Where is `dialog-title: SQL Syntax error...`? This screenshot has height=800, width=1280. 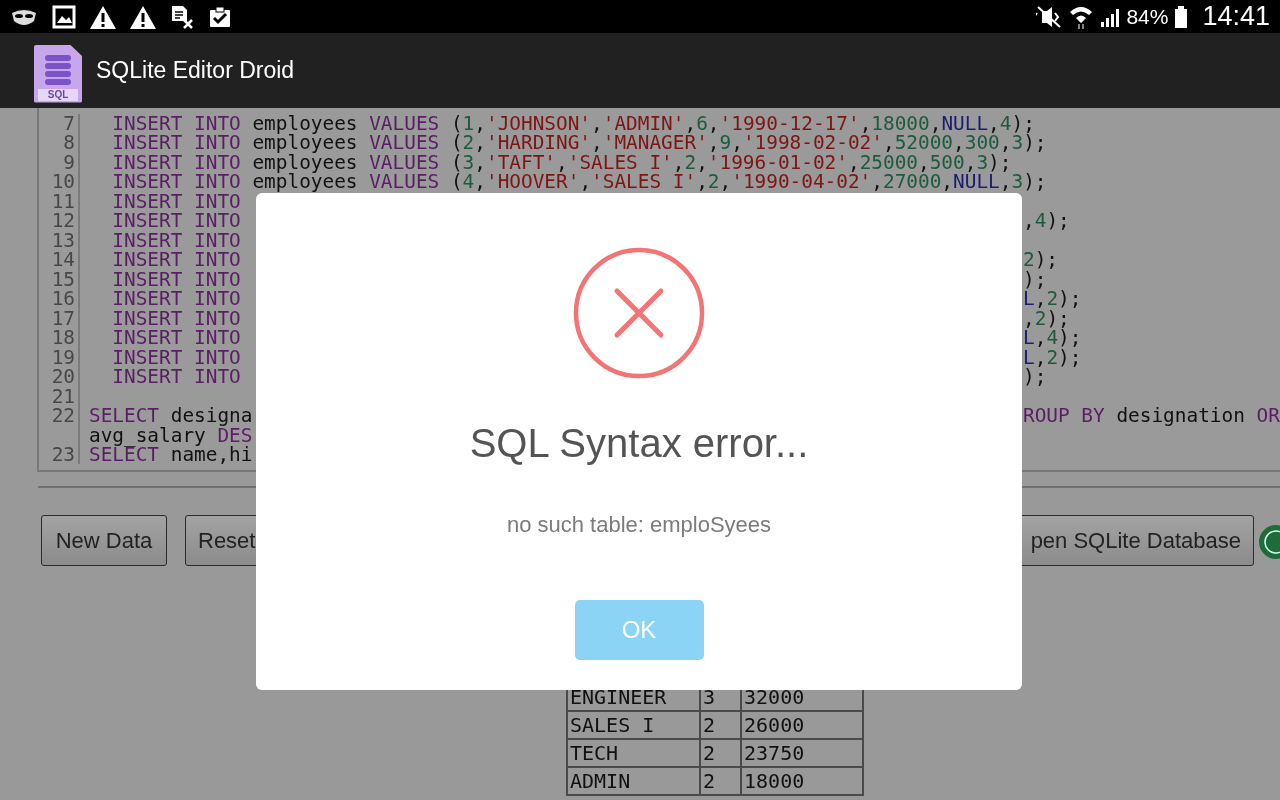
dialog-title: SQL Syntax error... is located at coordinates (639, 443).